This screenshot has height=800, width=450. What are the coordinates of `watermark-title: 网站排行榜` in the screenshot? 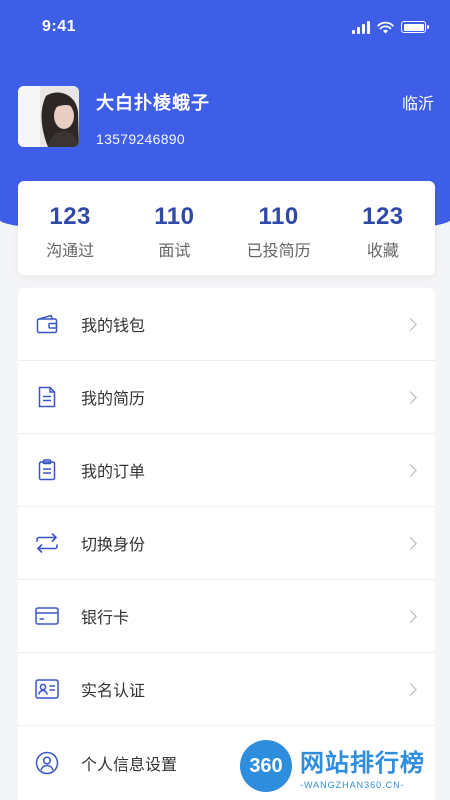 It's located at (362, 763).